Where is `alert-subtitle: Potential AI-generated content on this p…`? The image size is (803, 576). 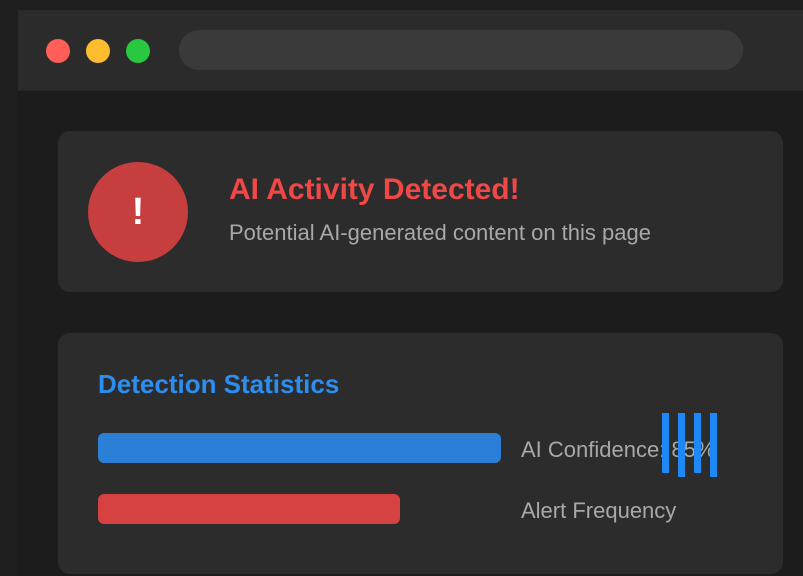
alert-subtitle: Potential AI-generated content on this p… is located at coordinates (440, 232).